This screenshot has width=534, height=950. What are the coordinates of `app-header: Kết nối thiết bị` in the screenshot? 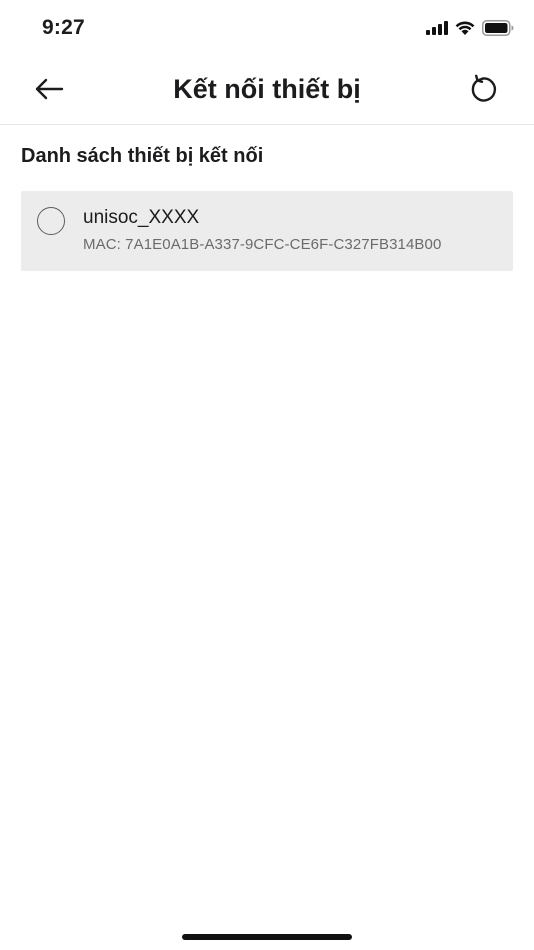 It's located at (267, 91).